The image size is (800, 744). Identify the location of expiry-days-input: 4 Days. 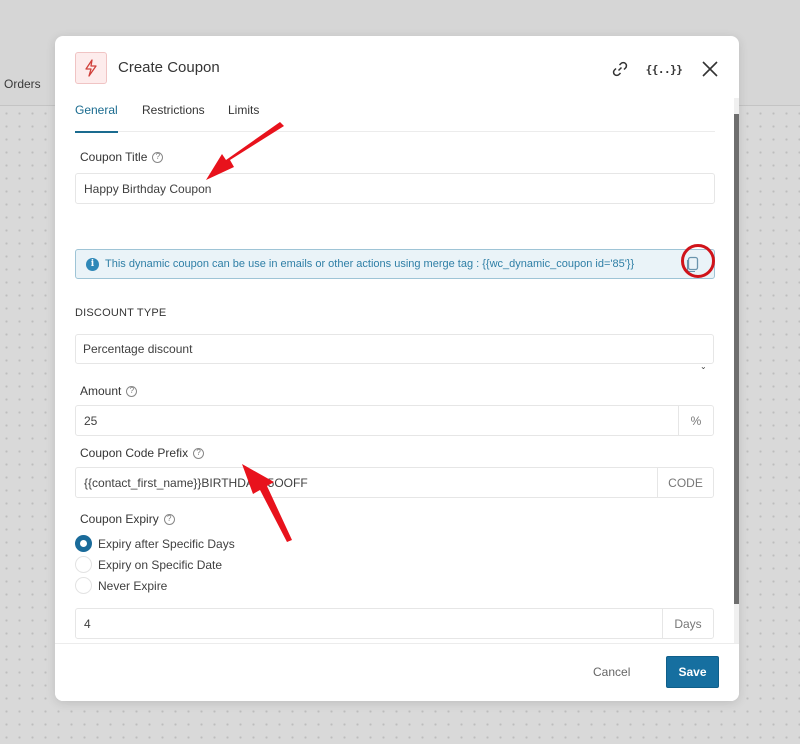
(394, 623).